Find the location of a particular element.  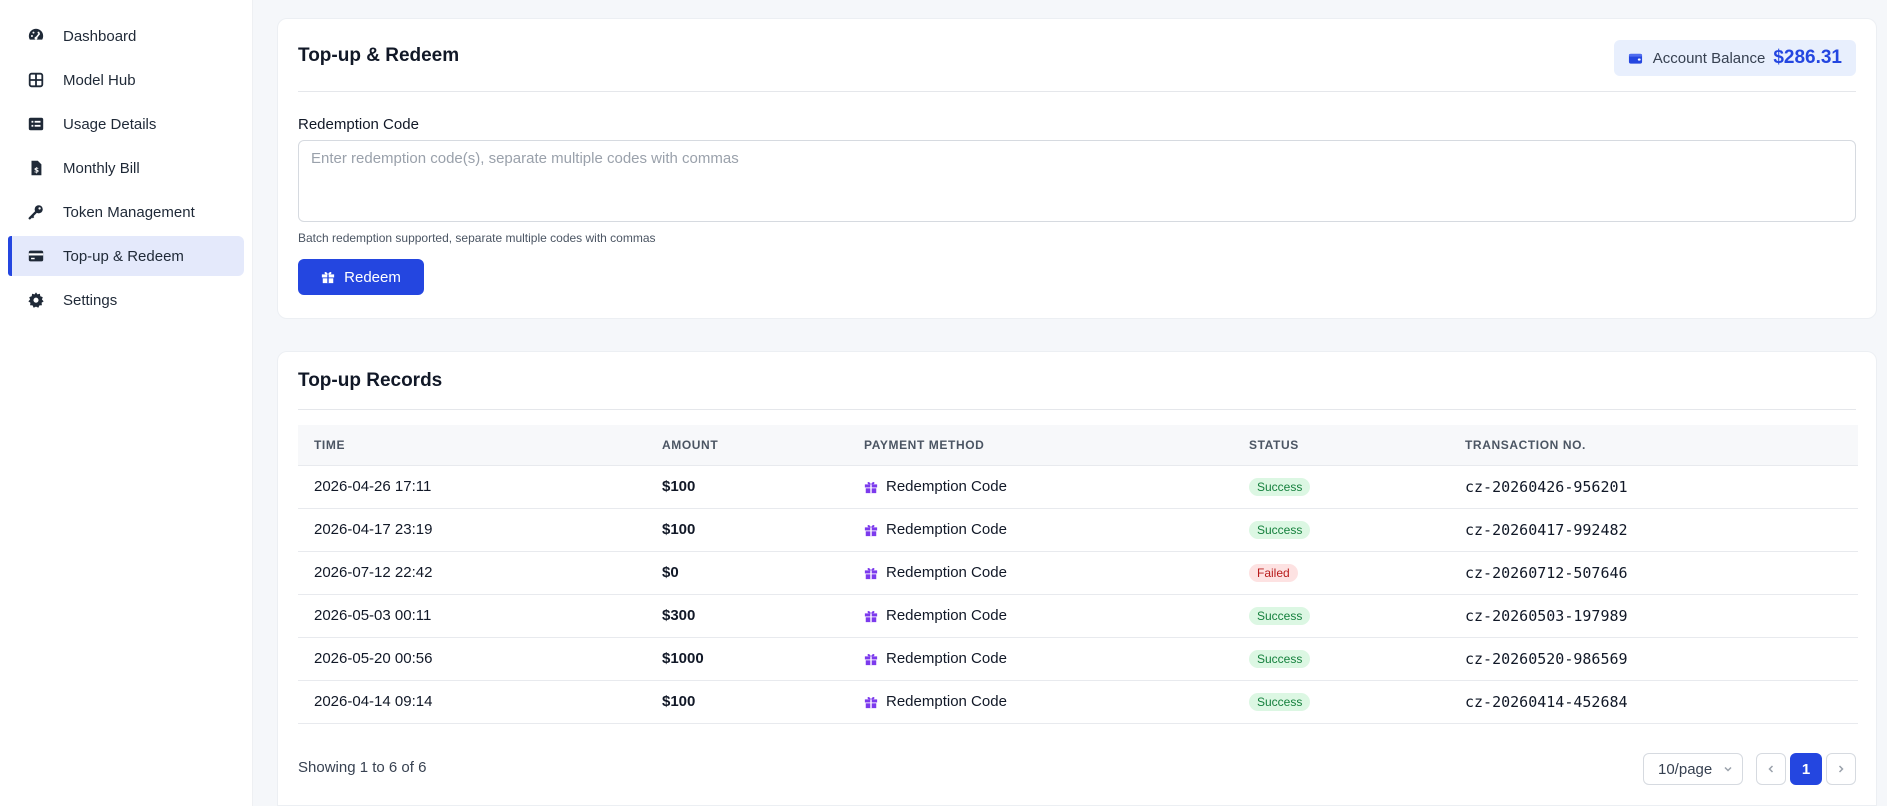

cell-transaction-no: cz-20260414-452684 is located at coordinates (1653, 701).